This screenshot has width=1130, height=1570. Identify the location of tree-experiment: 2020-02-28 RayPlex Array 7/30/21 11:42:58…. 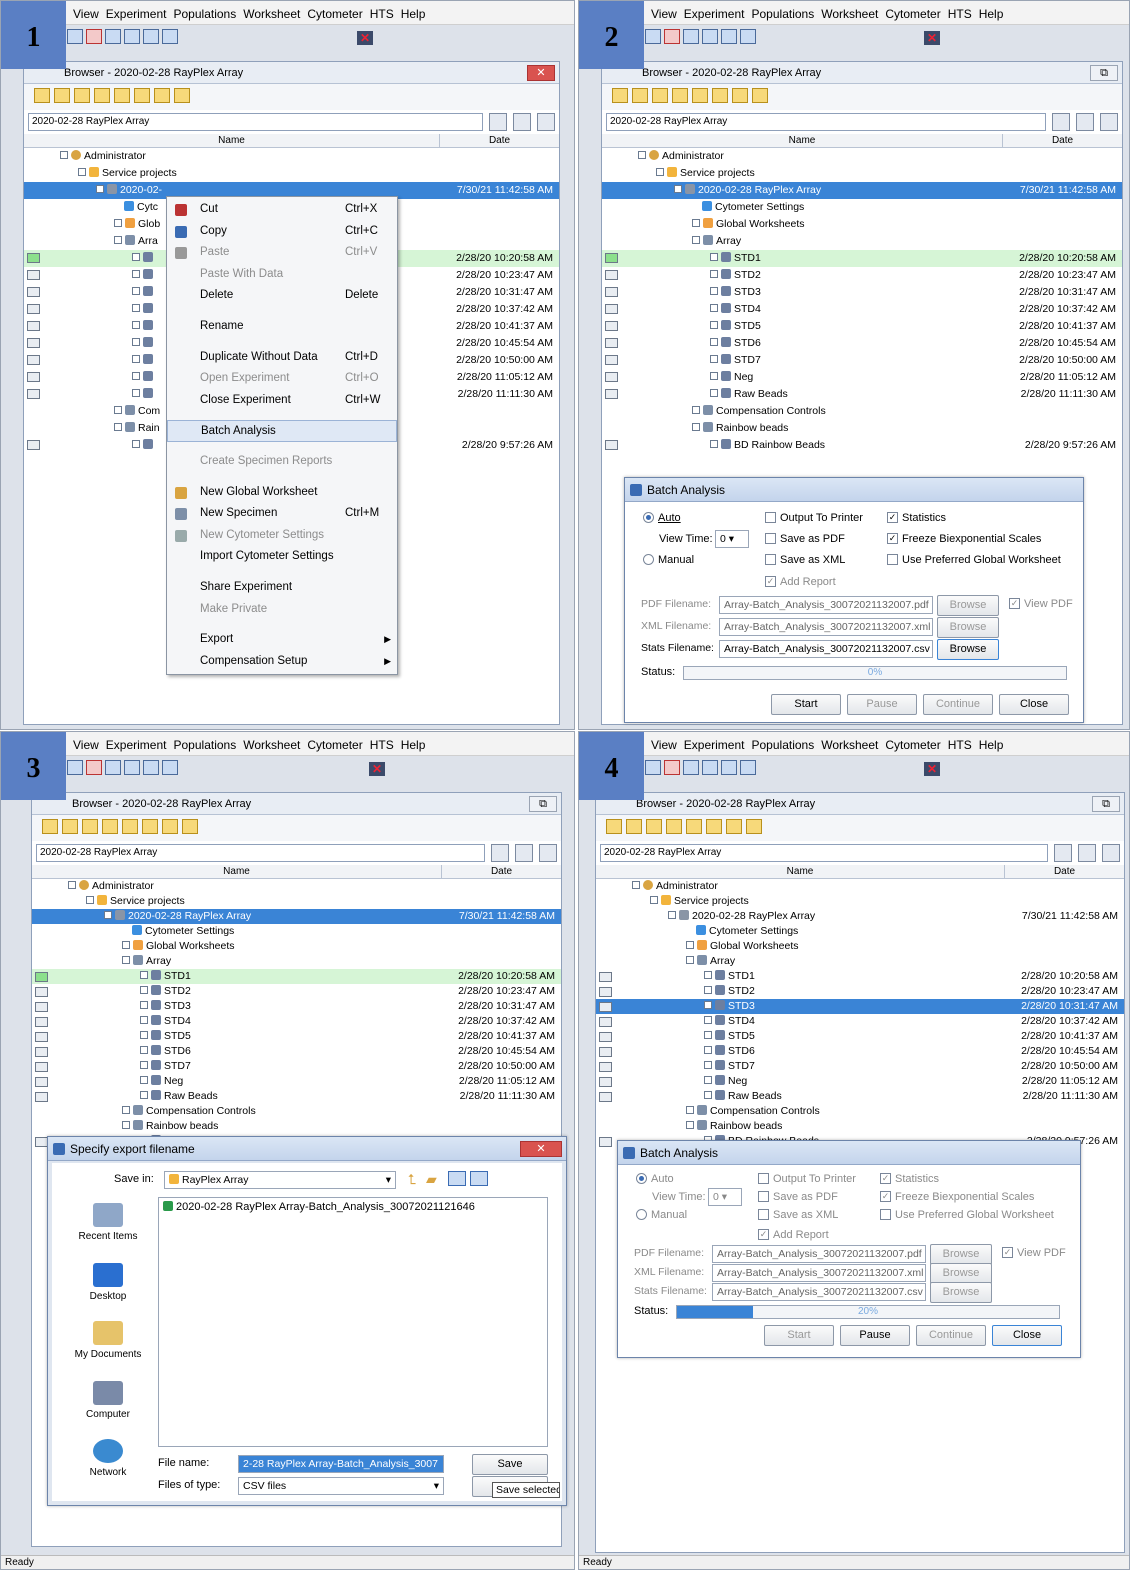
(860, 916).